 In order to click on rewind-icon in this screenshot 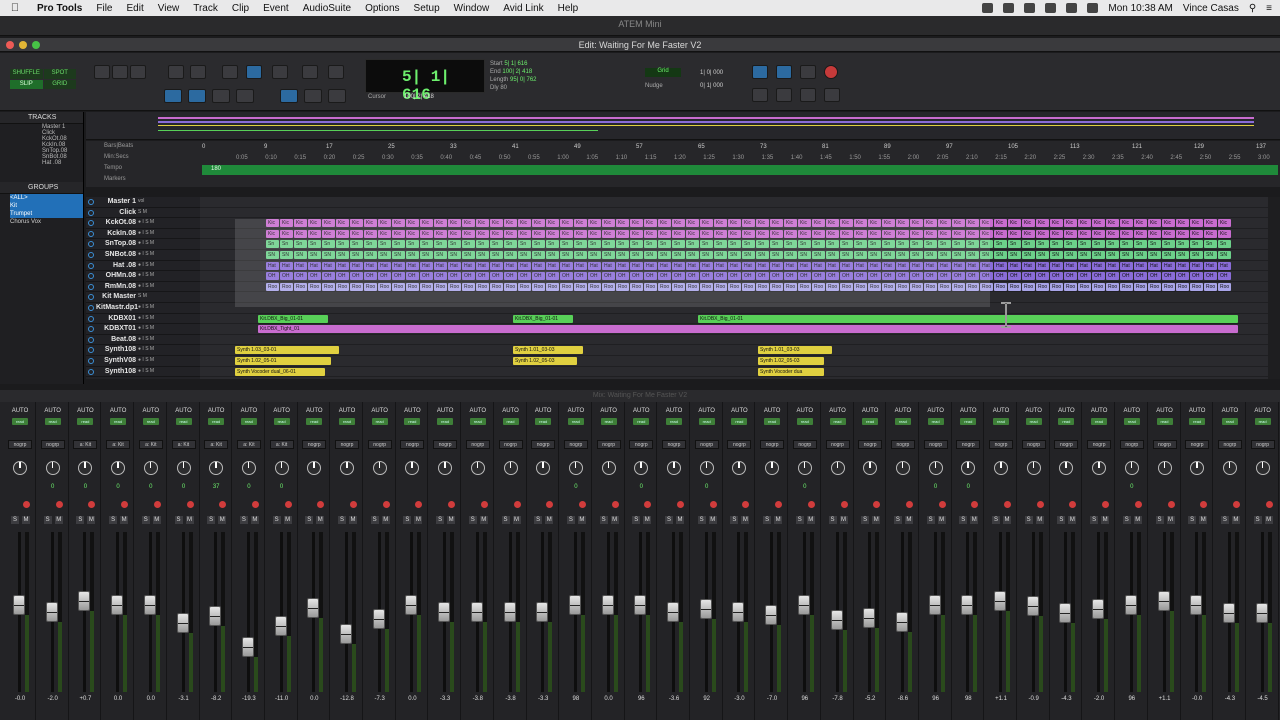, I will do `click(784, 95)`.